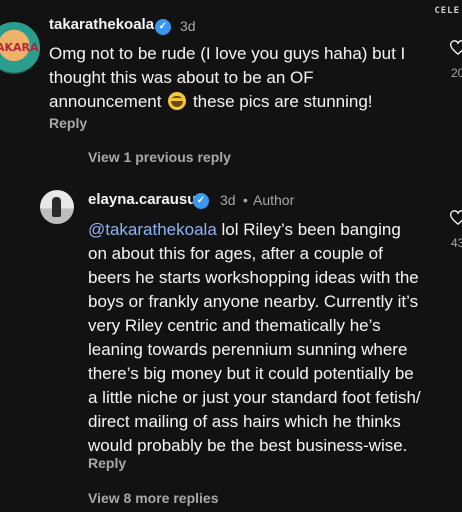 Image resolution: width=462 pixels, height=512 pixels. I want to click on comment-like-heart-icon, so click(456, 47).